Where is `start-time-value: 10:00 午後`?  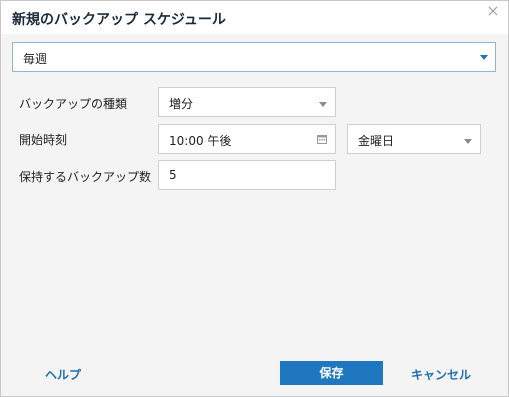 start-time-value: 10:00 午後 is located at coordinates (200, 141).